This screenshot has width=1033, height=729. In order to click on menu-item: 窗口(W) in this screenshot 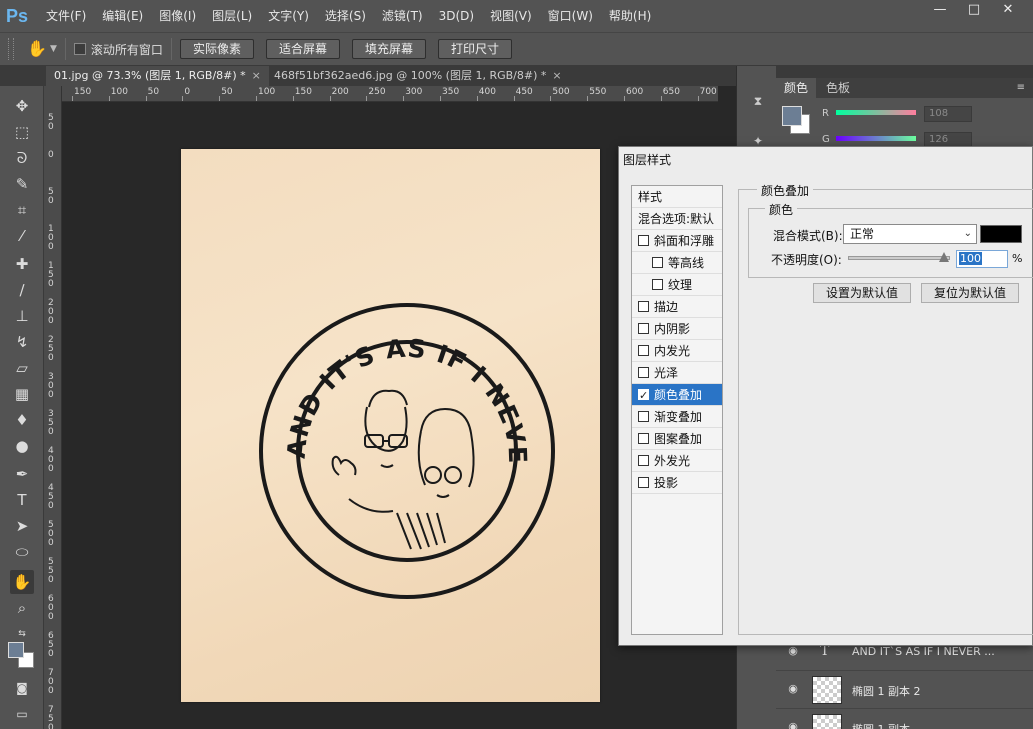, I will do `click(570, 16)`.